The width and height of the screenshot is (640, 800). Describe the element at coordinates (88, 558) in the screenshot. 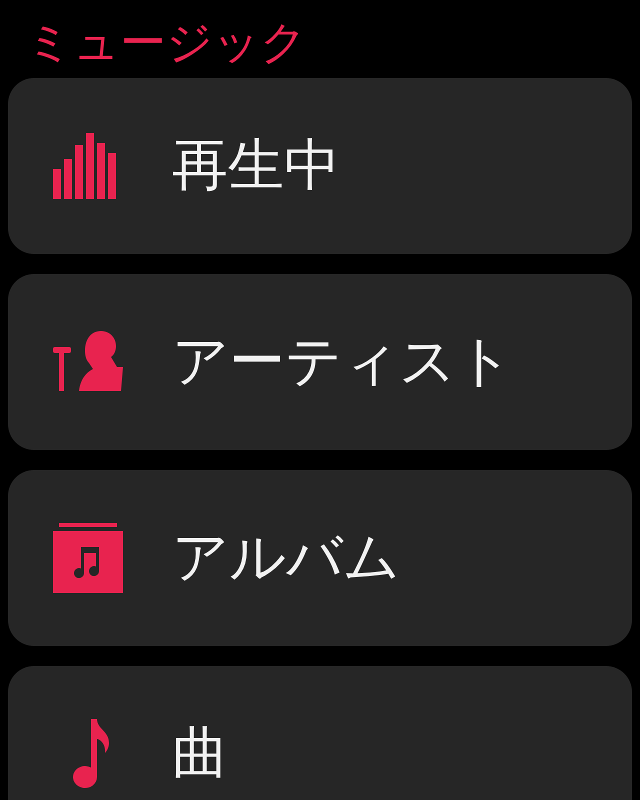

I see `album-icon` at that location.